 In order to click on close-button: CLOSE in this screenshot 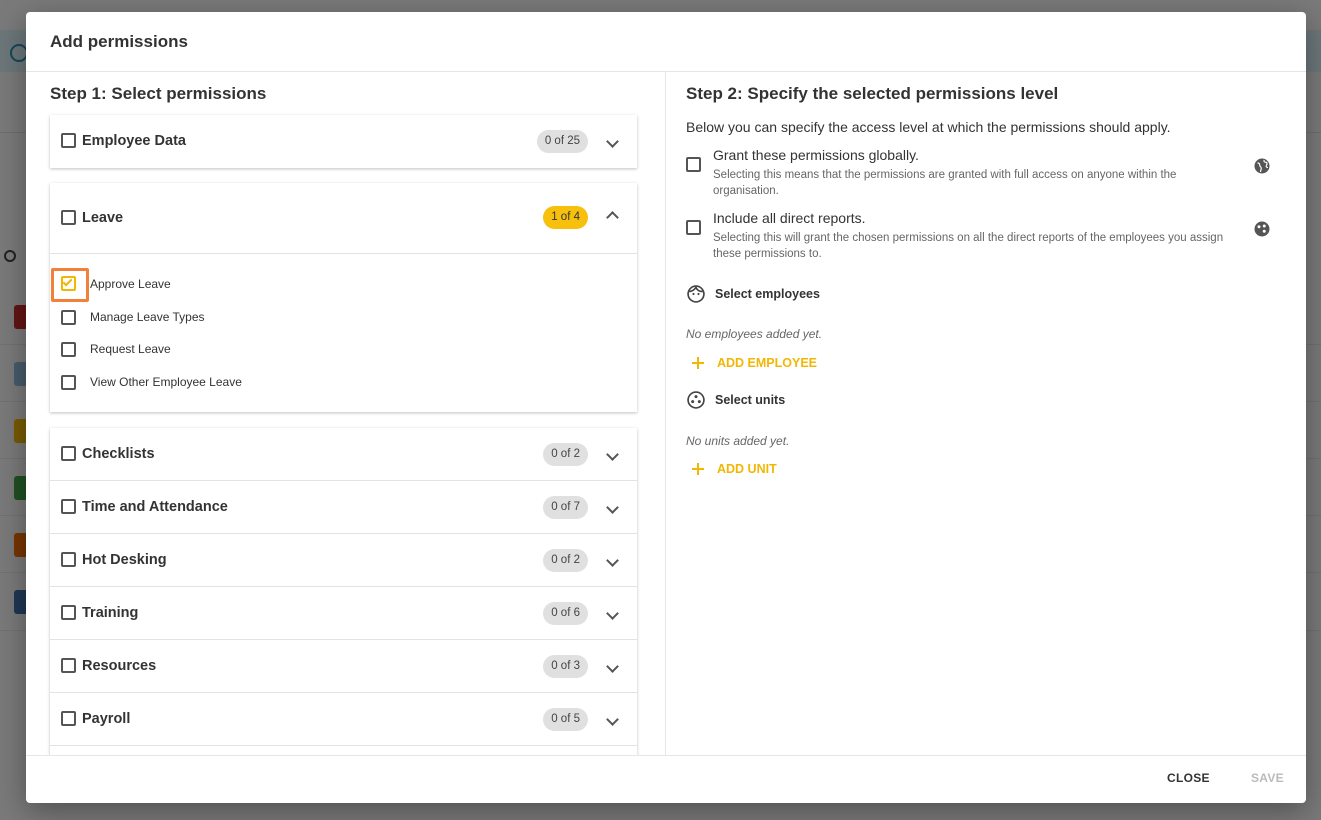, I will do `click(1188, 778)`.